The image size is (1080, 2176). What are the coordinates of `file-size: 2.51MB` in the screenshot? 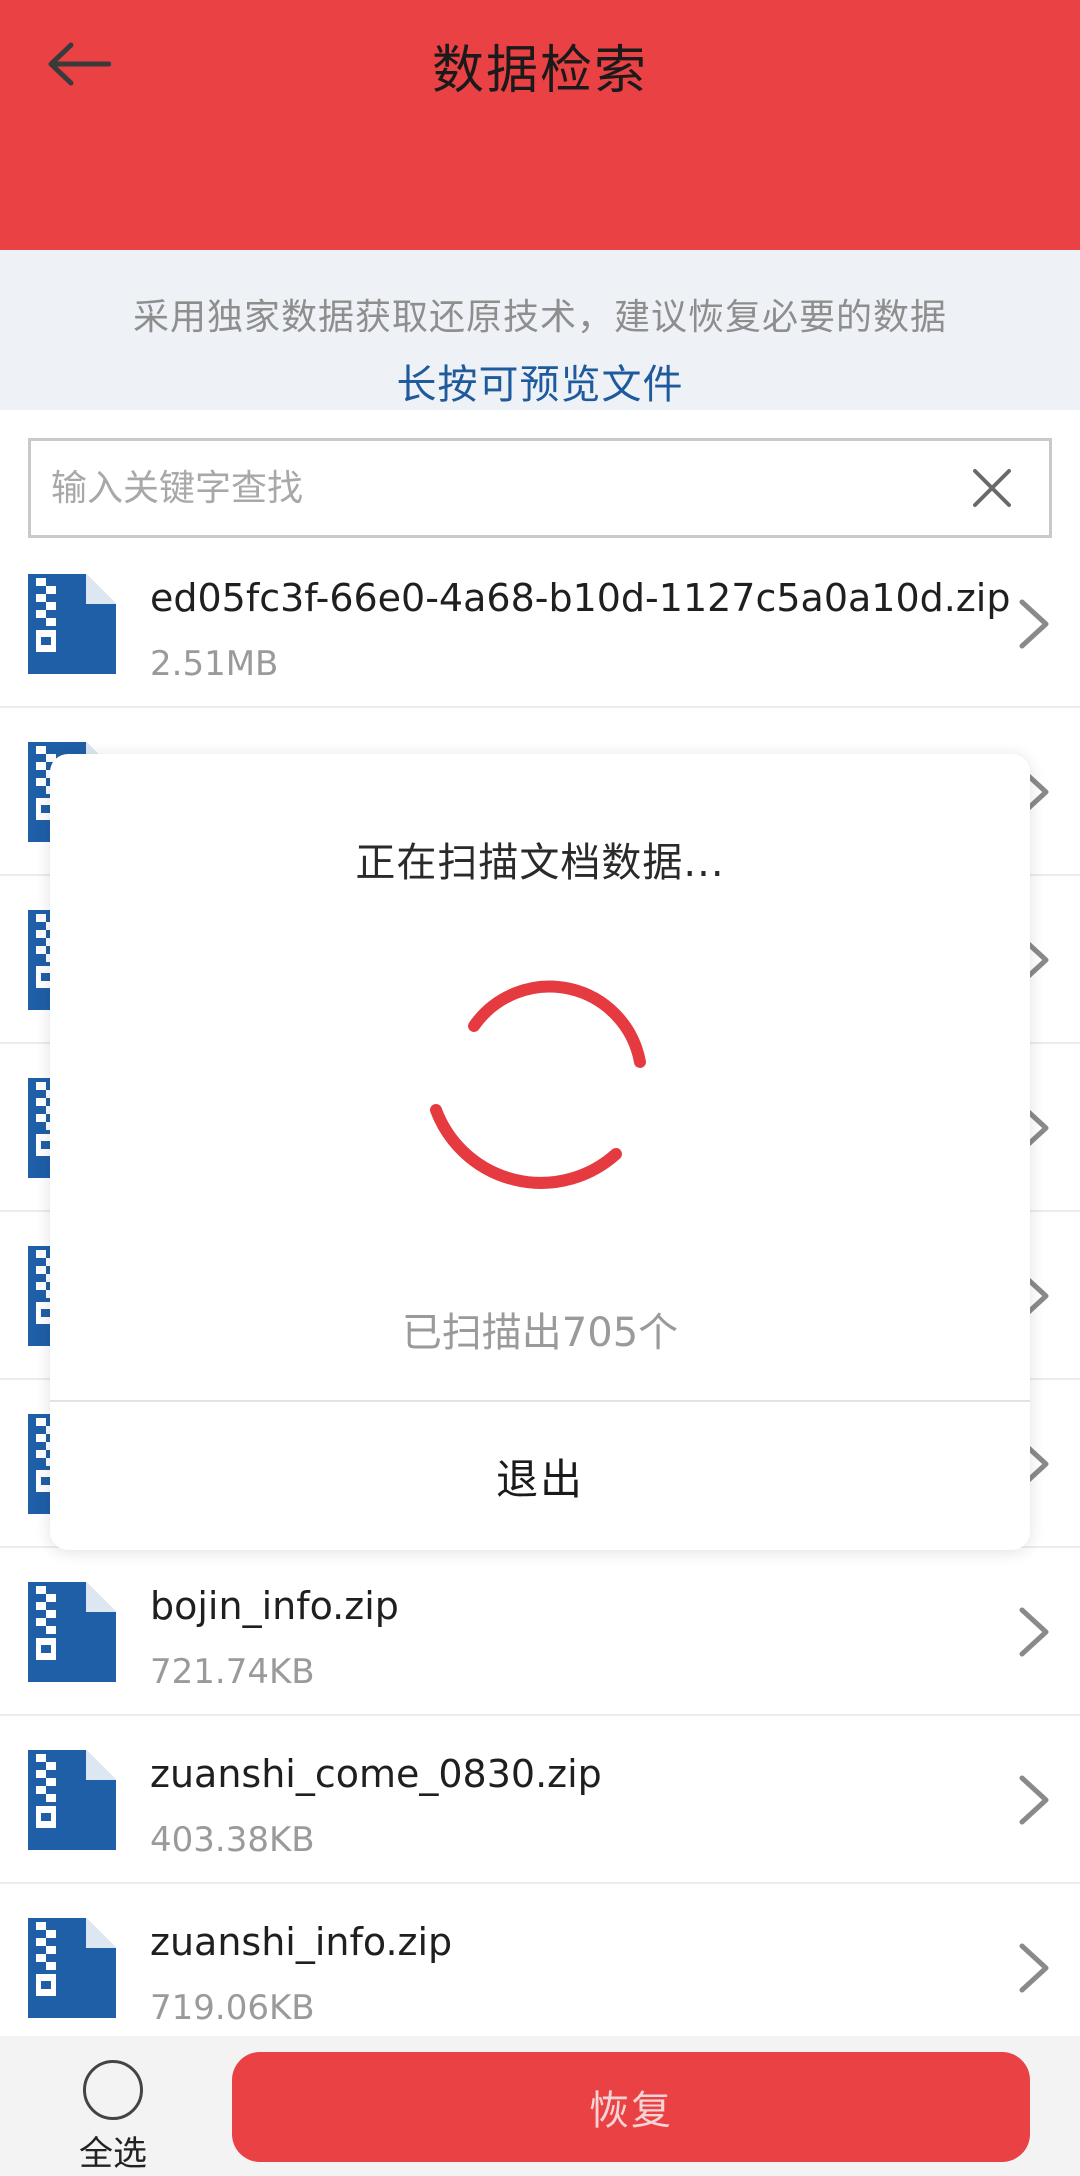 It's located at (214, 664).